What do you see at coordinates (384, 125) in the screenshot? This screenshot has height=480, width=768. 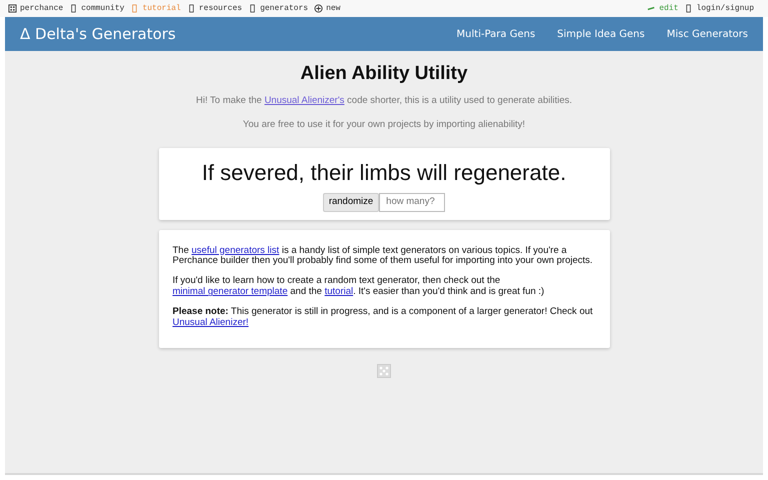 I see `intro-text: You are free to use it for your own projects by importing alienability!` at bounding box center [384, 125].